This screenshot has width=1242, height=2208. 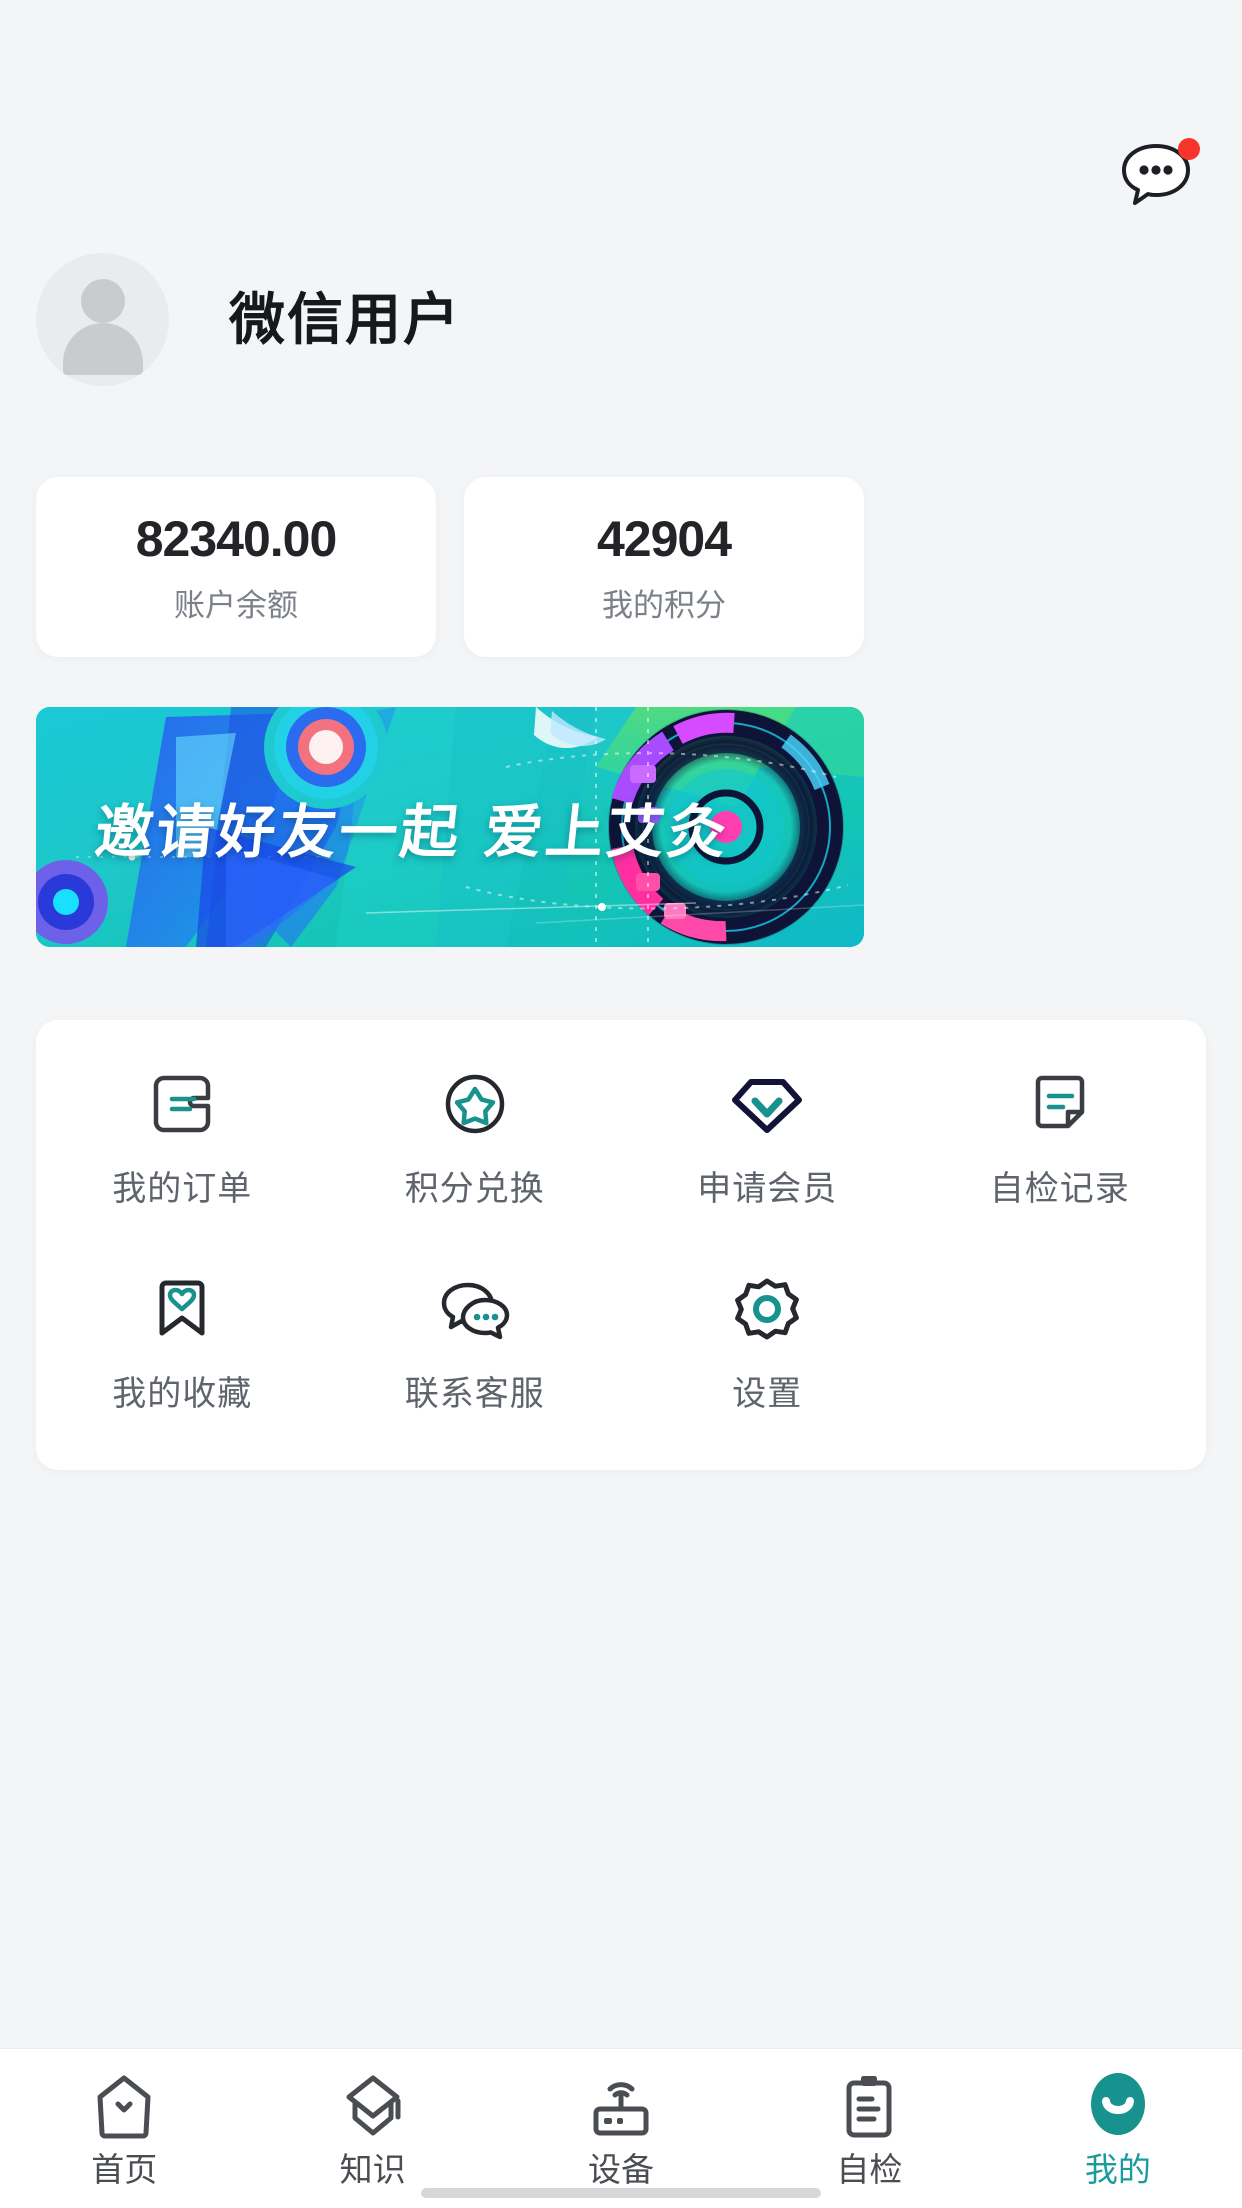 I want to click on menu-item-settings: 设置, so click(x=767, y=1365).